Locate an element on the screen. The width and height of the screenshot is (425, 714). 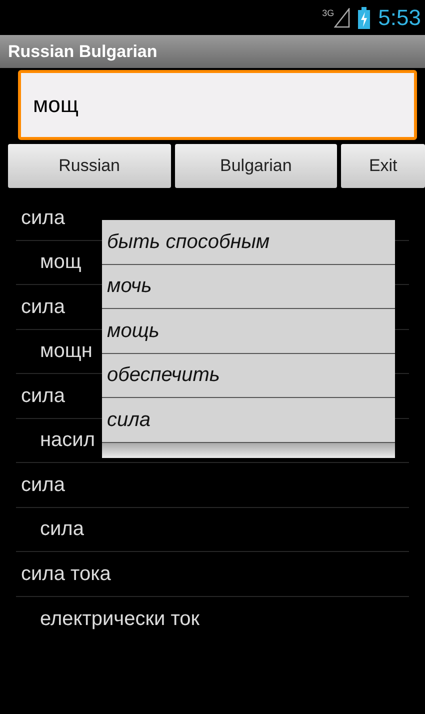
suggestion-item: мощь is located at coordinates (248, 331).